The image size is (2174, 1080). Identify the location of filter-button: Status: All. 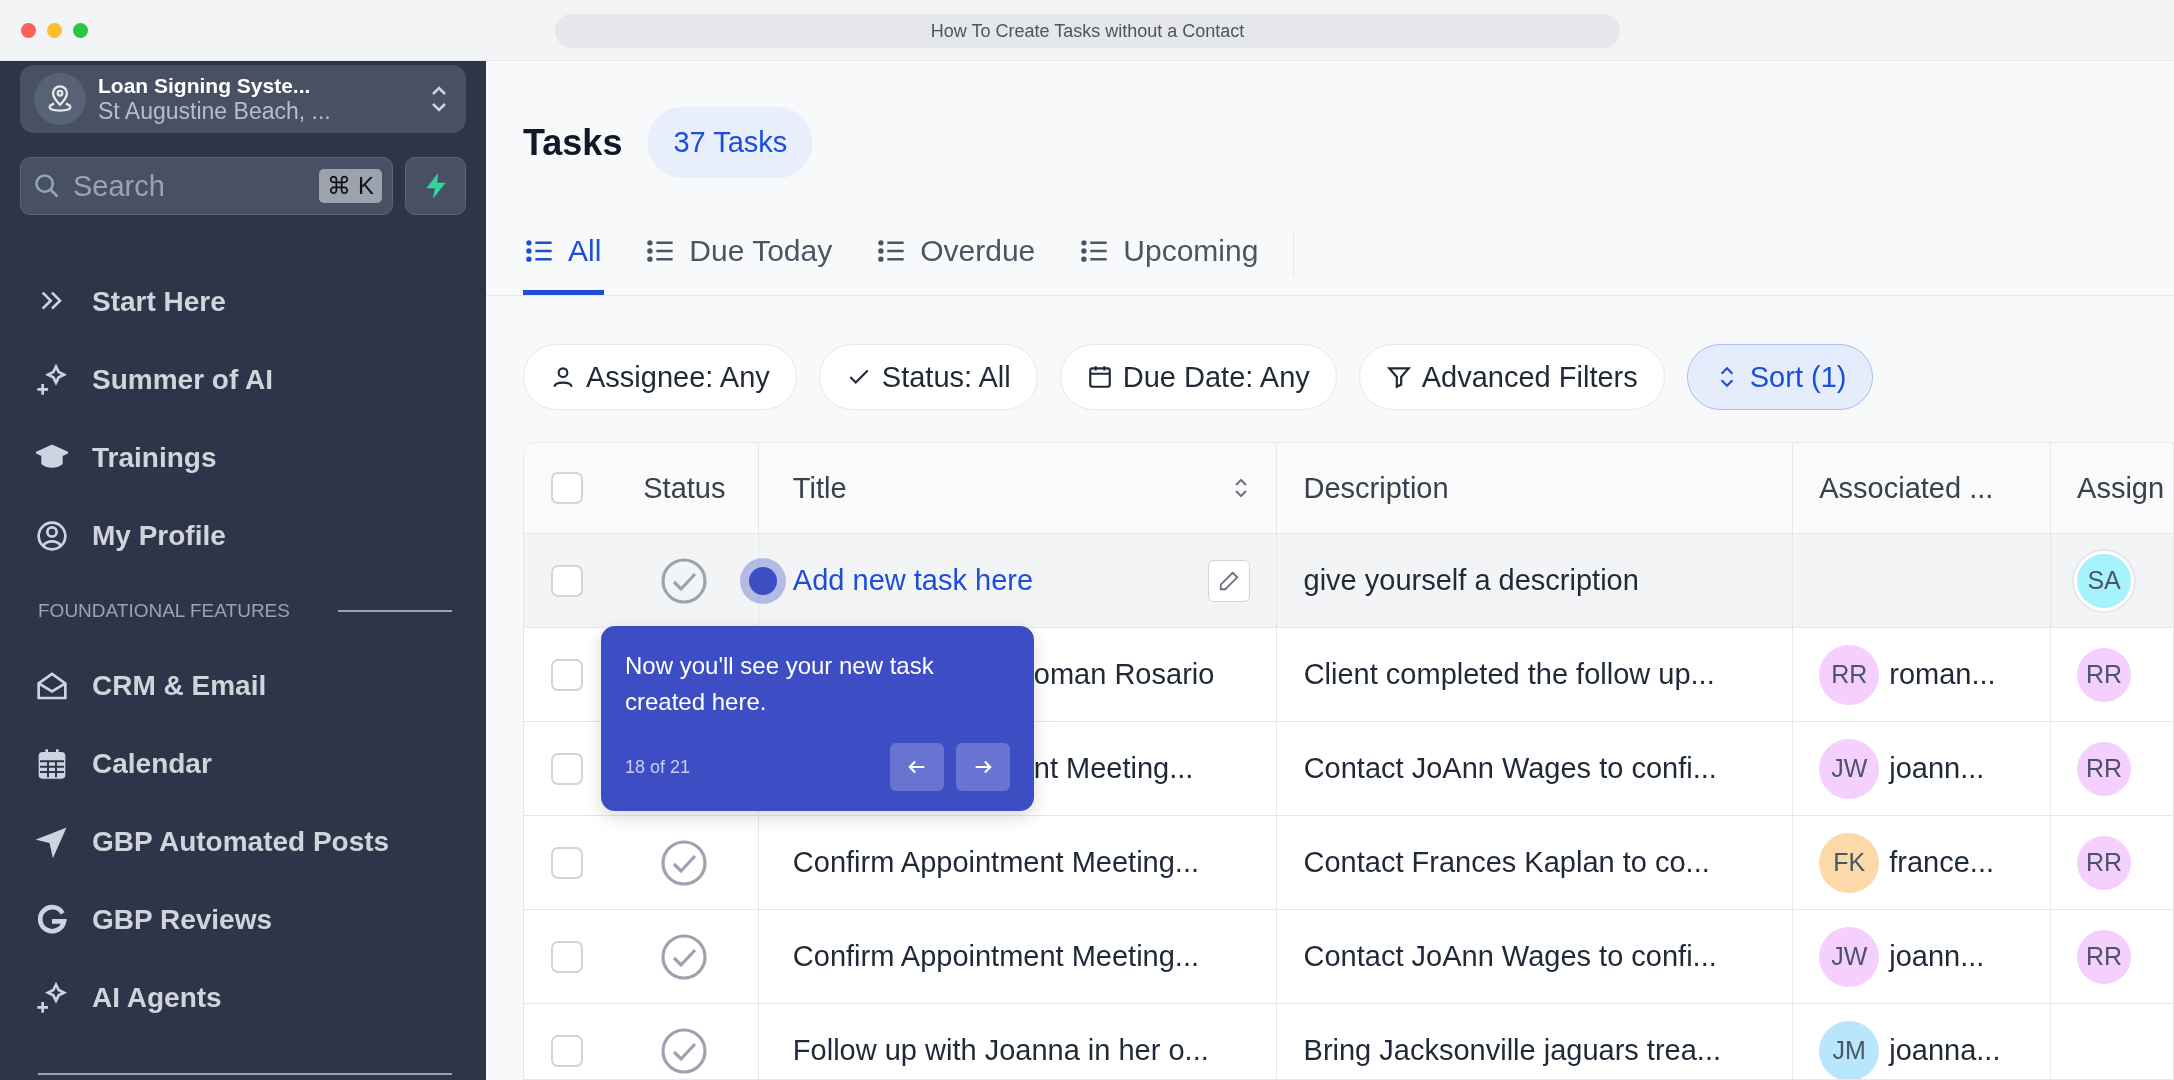
(928, 377).